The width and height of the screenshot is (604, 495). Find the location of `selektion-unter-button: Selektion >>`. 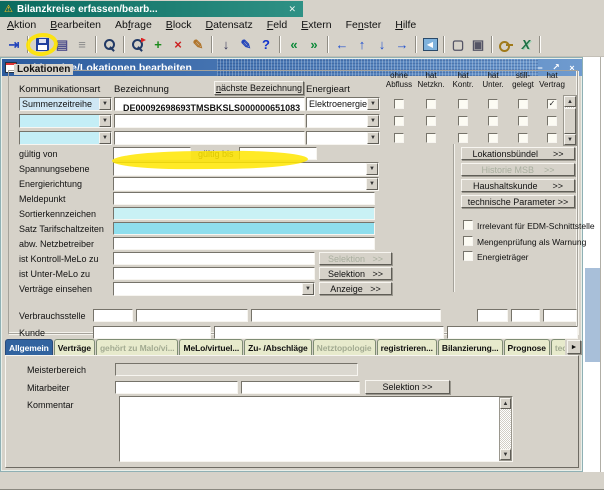

selektion-unter-button: Selektion >> is located at coordinates (355, 273).